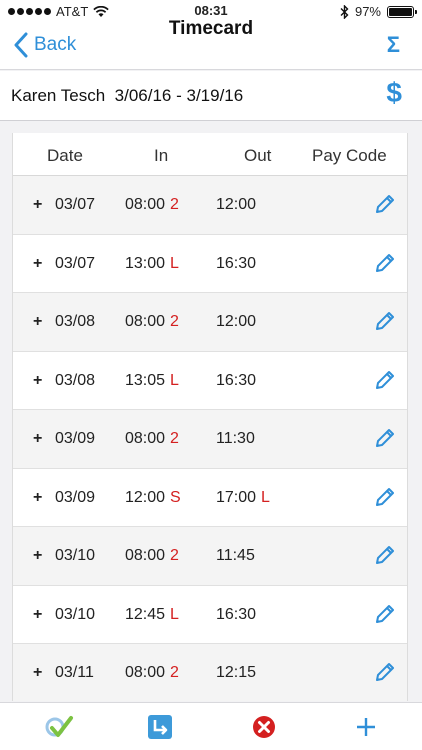  What do you see at coordinates (59, 727) in the screenshot?
I see `approve-check-icon` at bounding box center [59, 727].